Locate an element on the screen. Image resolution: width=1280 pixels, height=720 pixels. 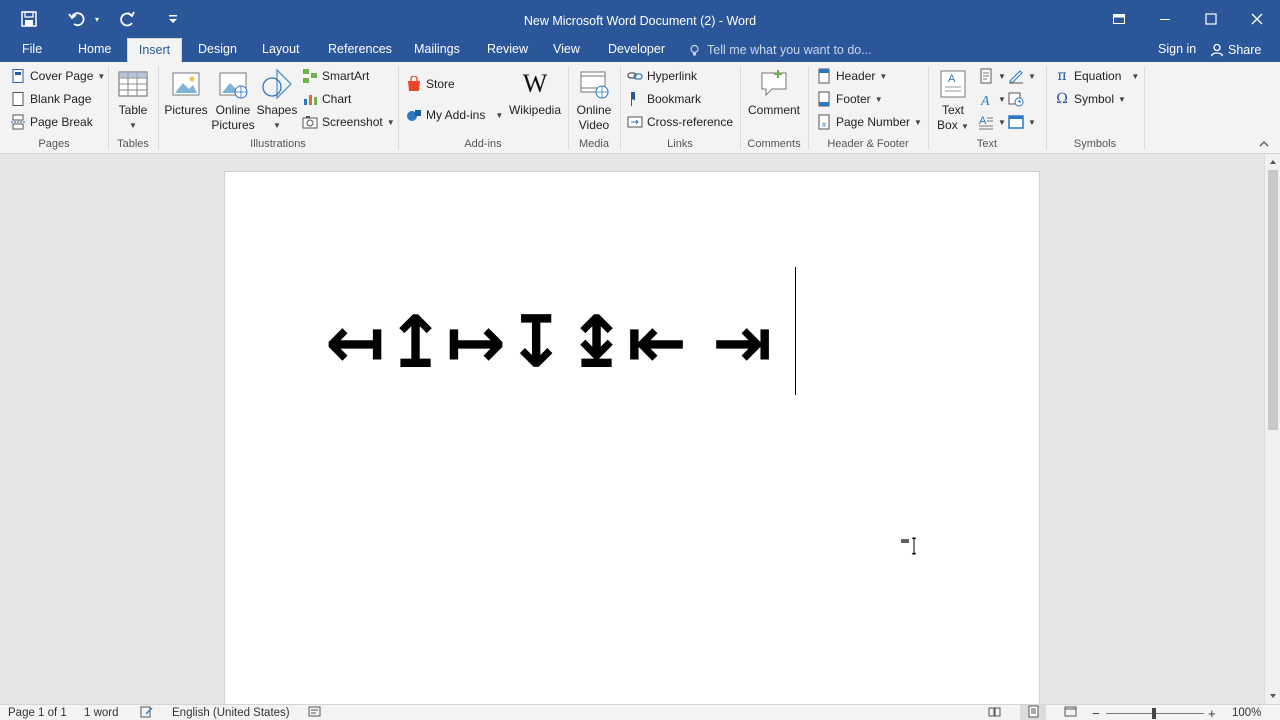
zoom-level: 100% is located at coordinates (1246, 712).